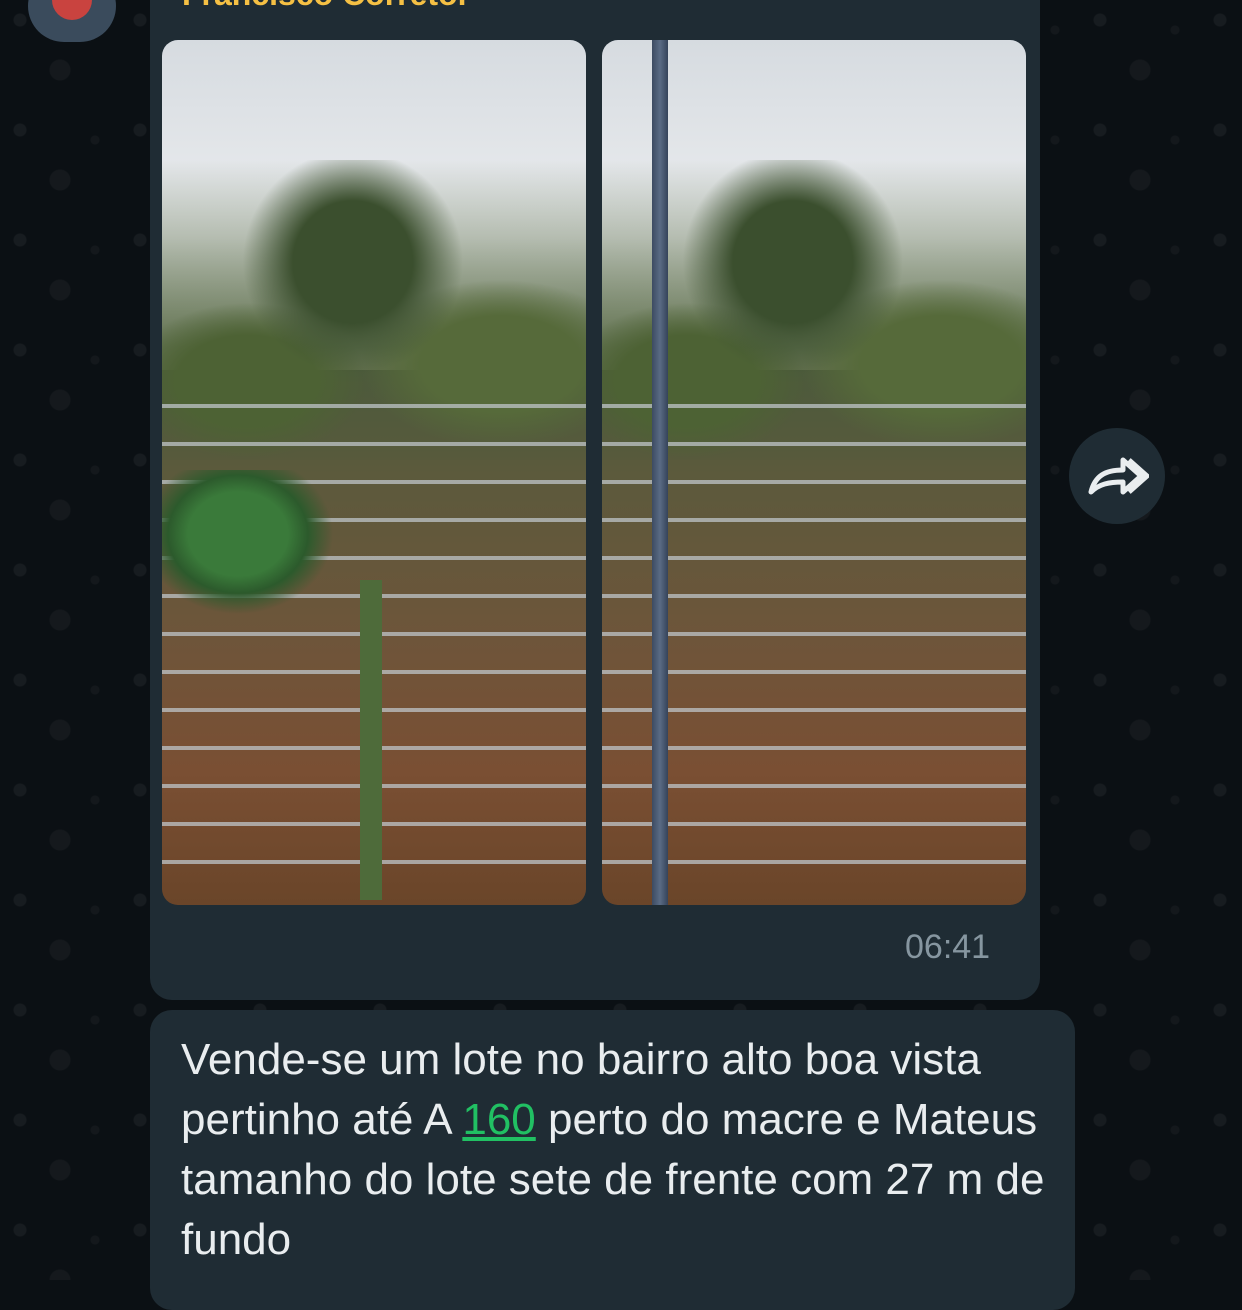  Describe the element at coordinates (498, 1119) in the screenshot. I see `number-link: 160` at that location.